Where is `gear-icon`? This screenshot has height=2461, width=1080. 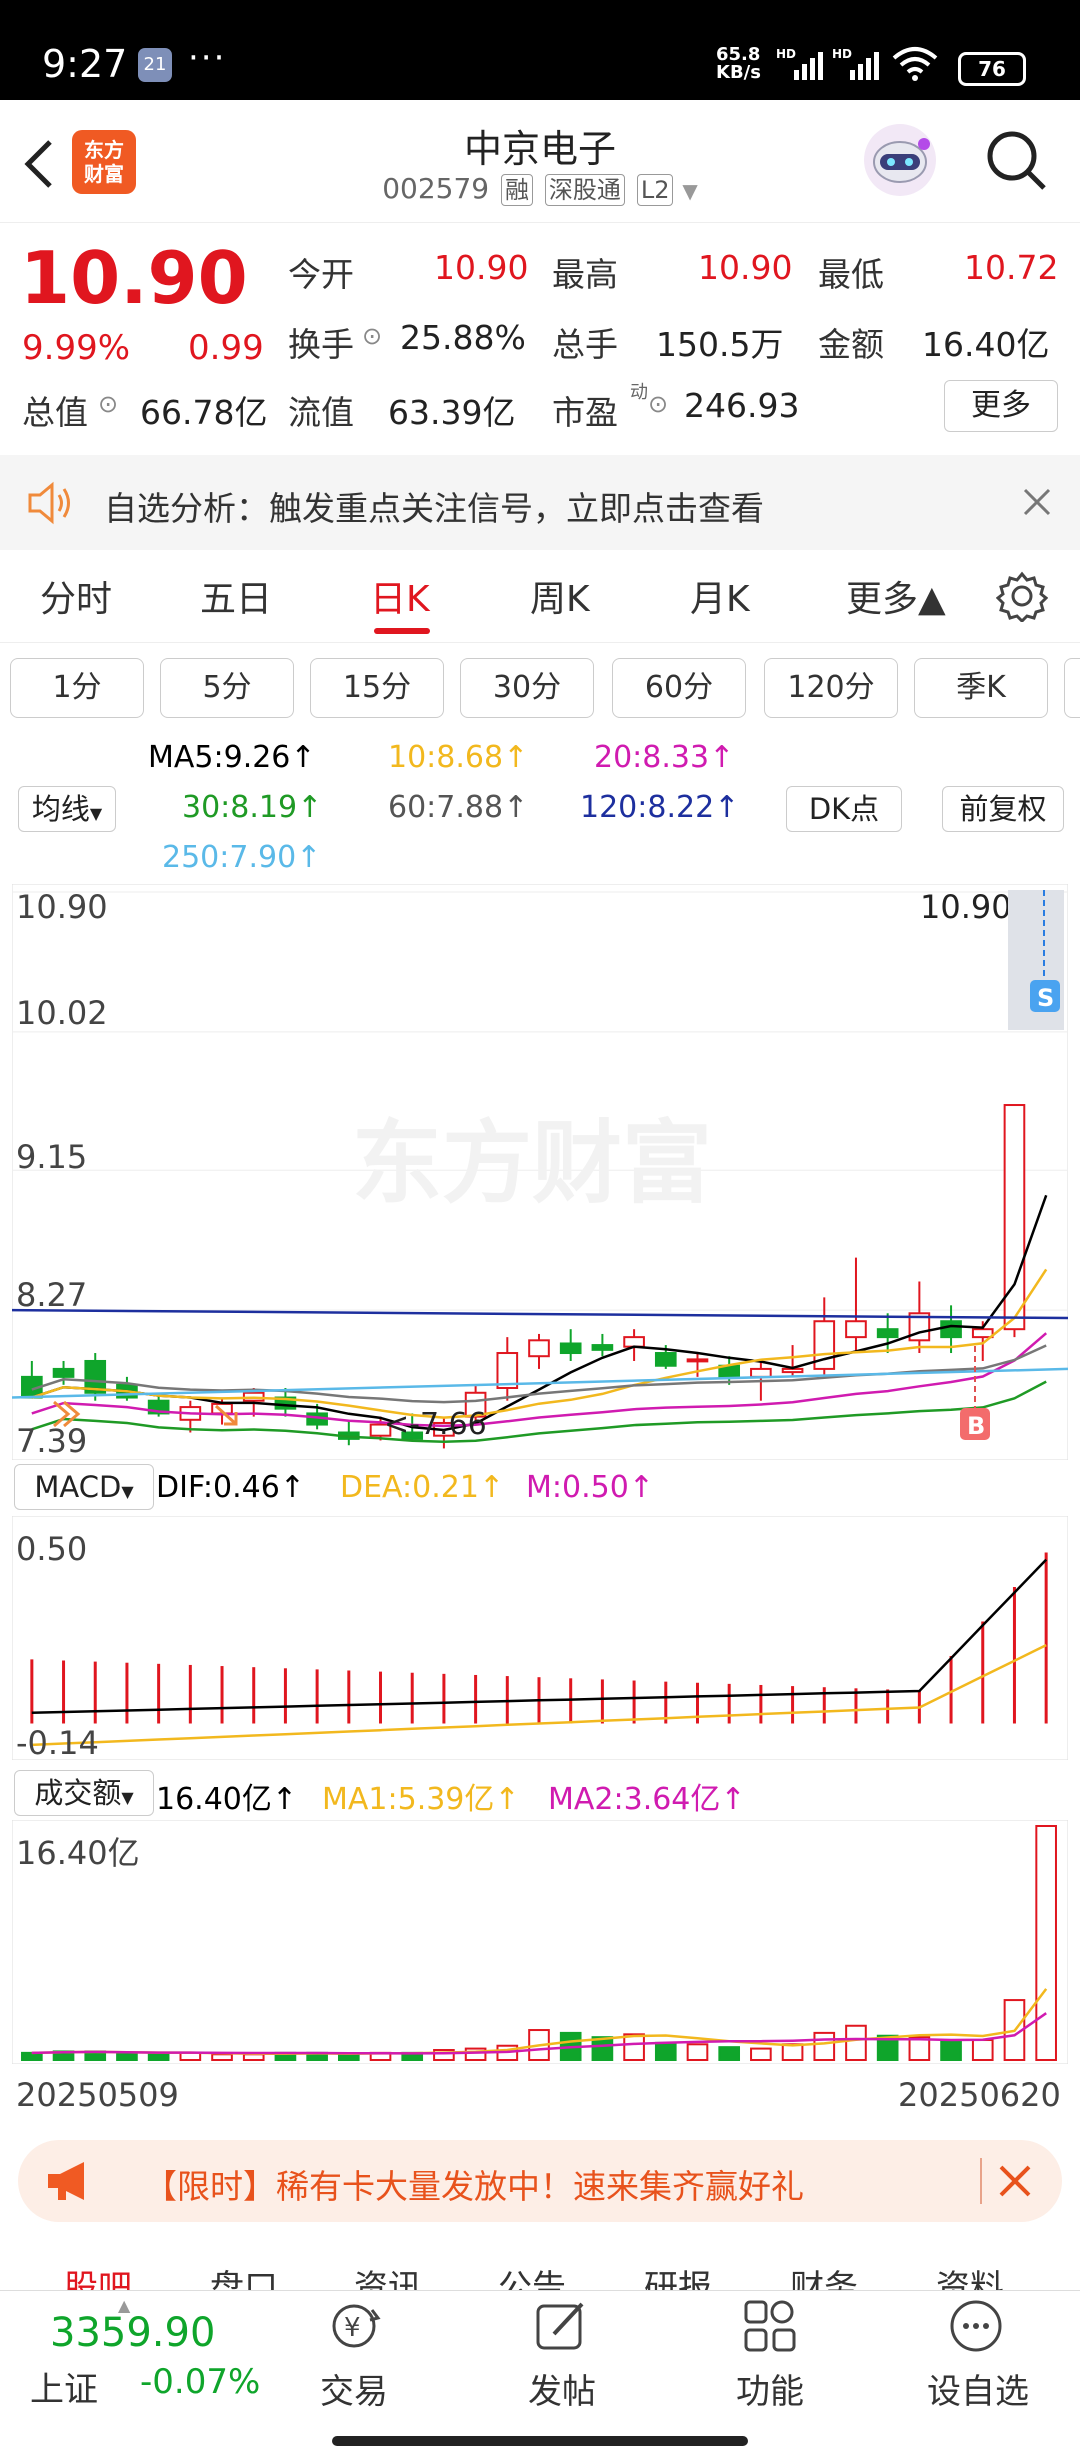 gear-icon is located at coordinates (1022, 596).